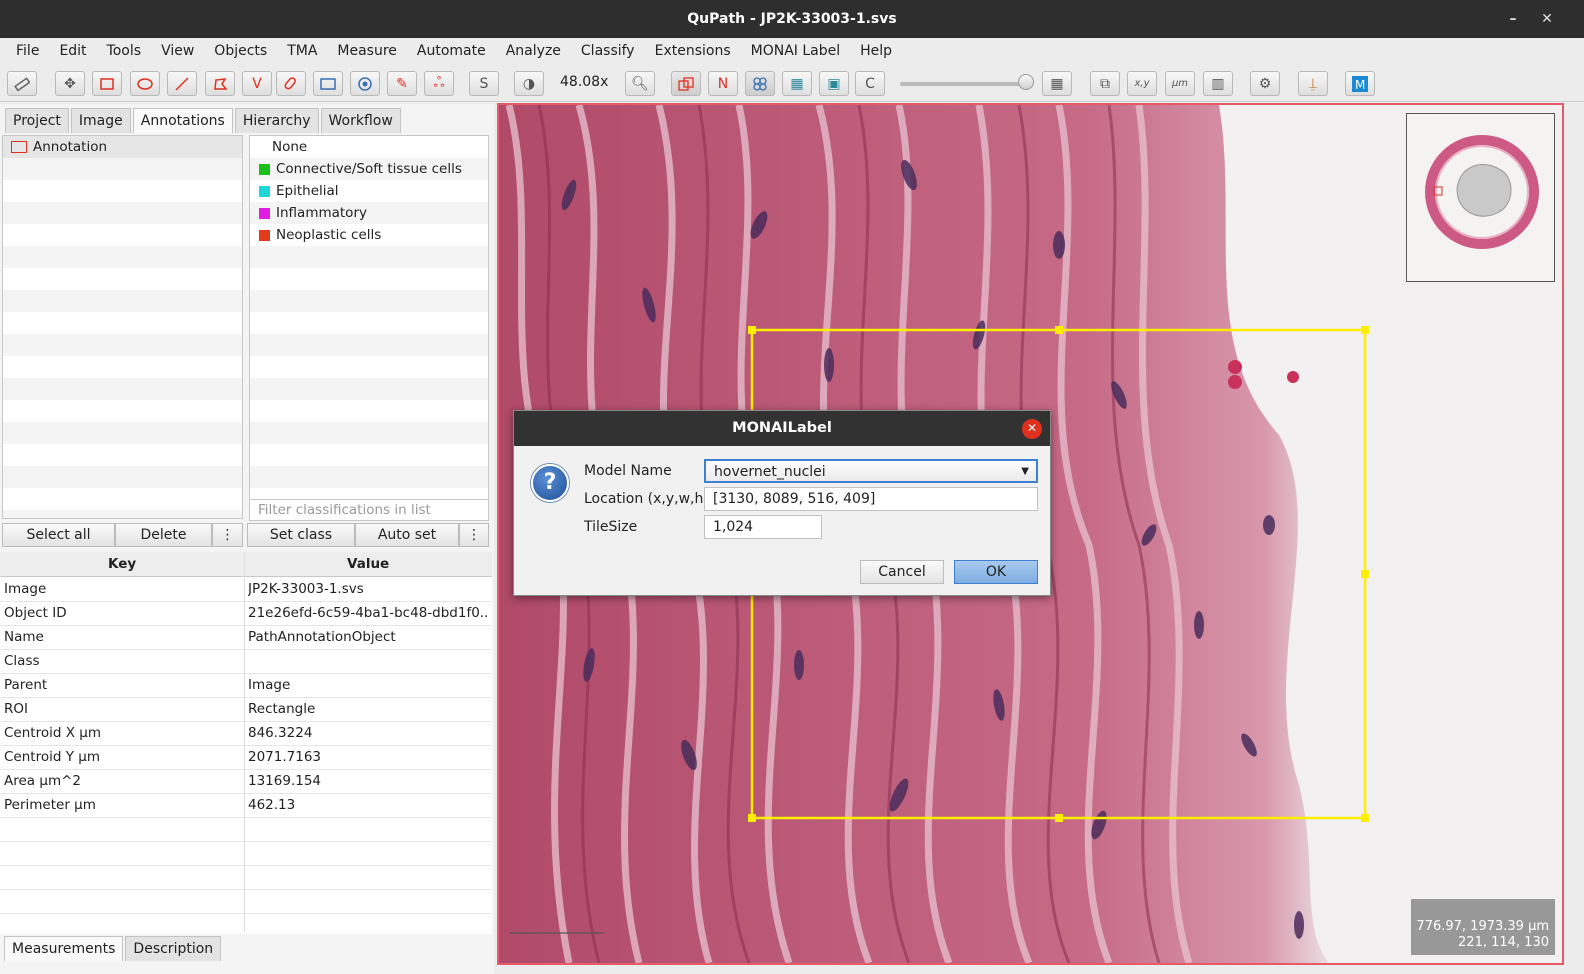 This screenshot has height=974, width=1584. I want to click on table-row: Image JP2K-33003-1.svs, so click(246, 590).